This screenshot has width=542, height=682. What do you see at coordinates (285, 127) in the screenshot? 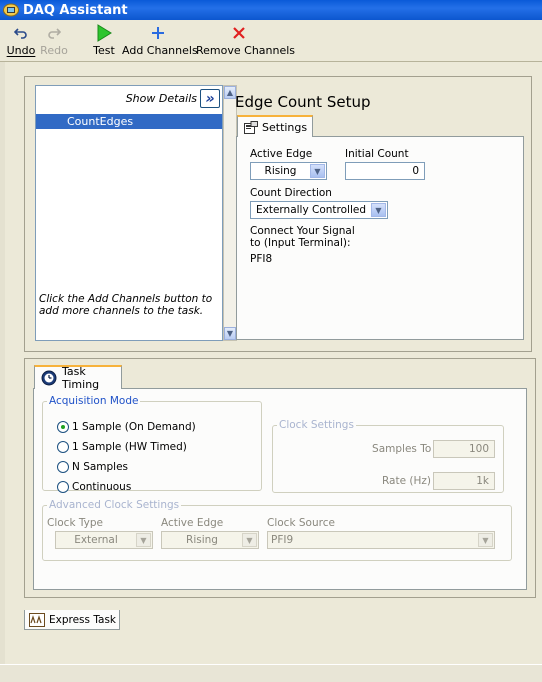
I see `tab-settings-label: Settings` at bounding box center [285, 127].